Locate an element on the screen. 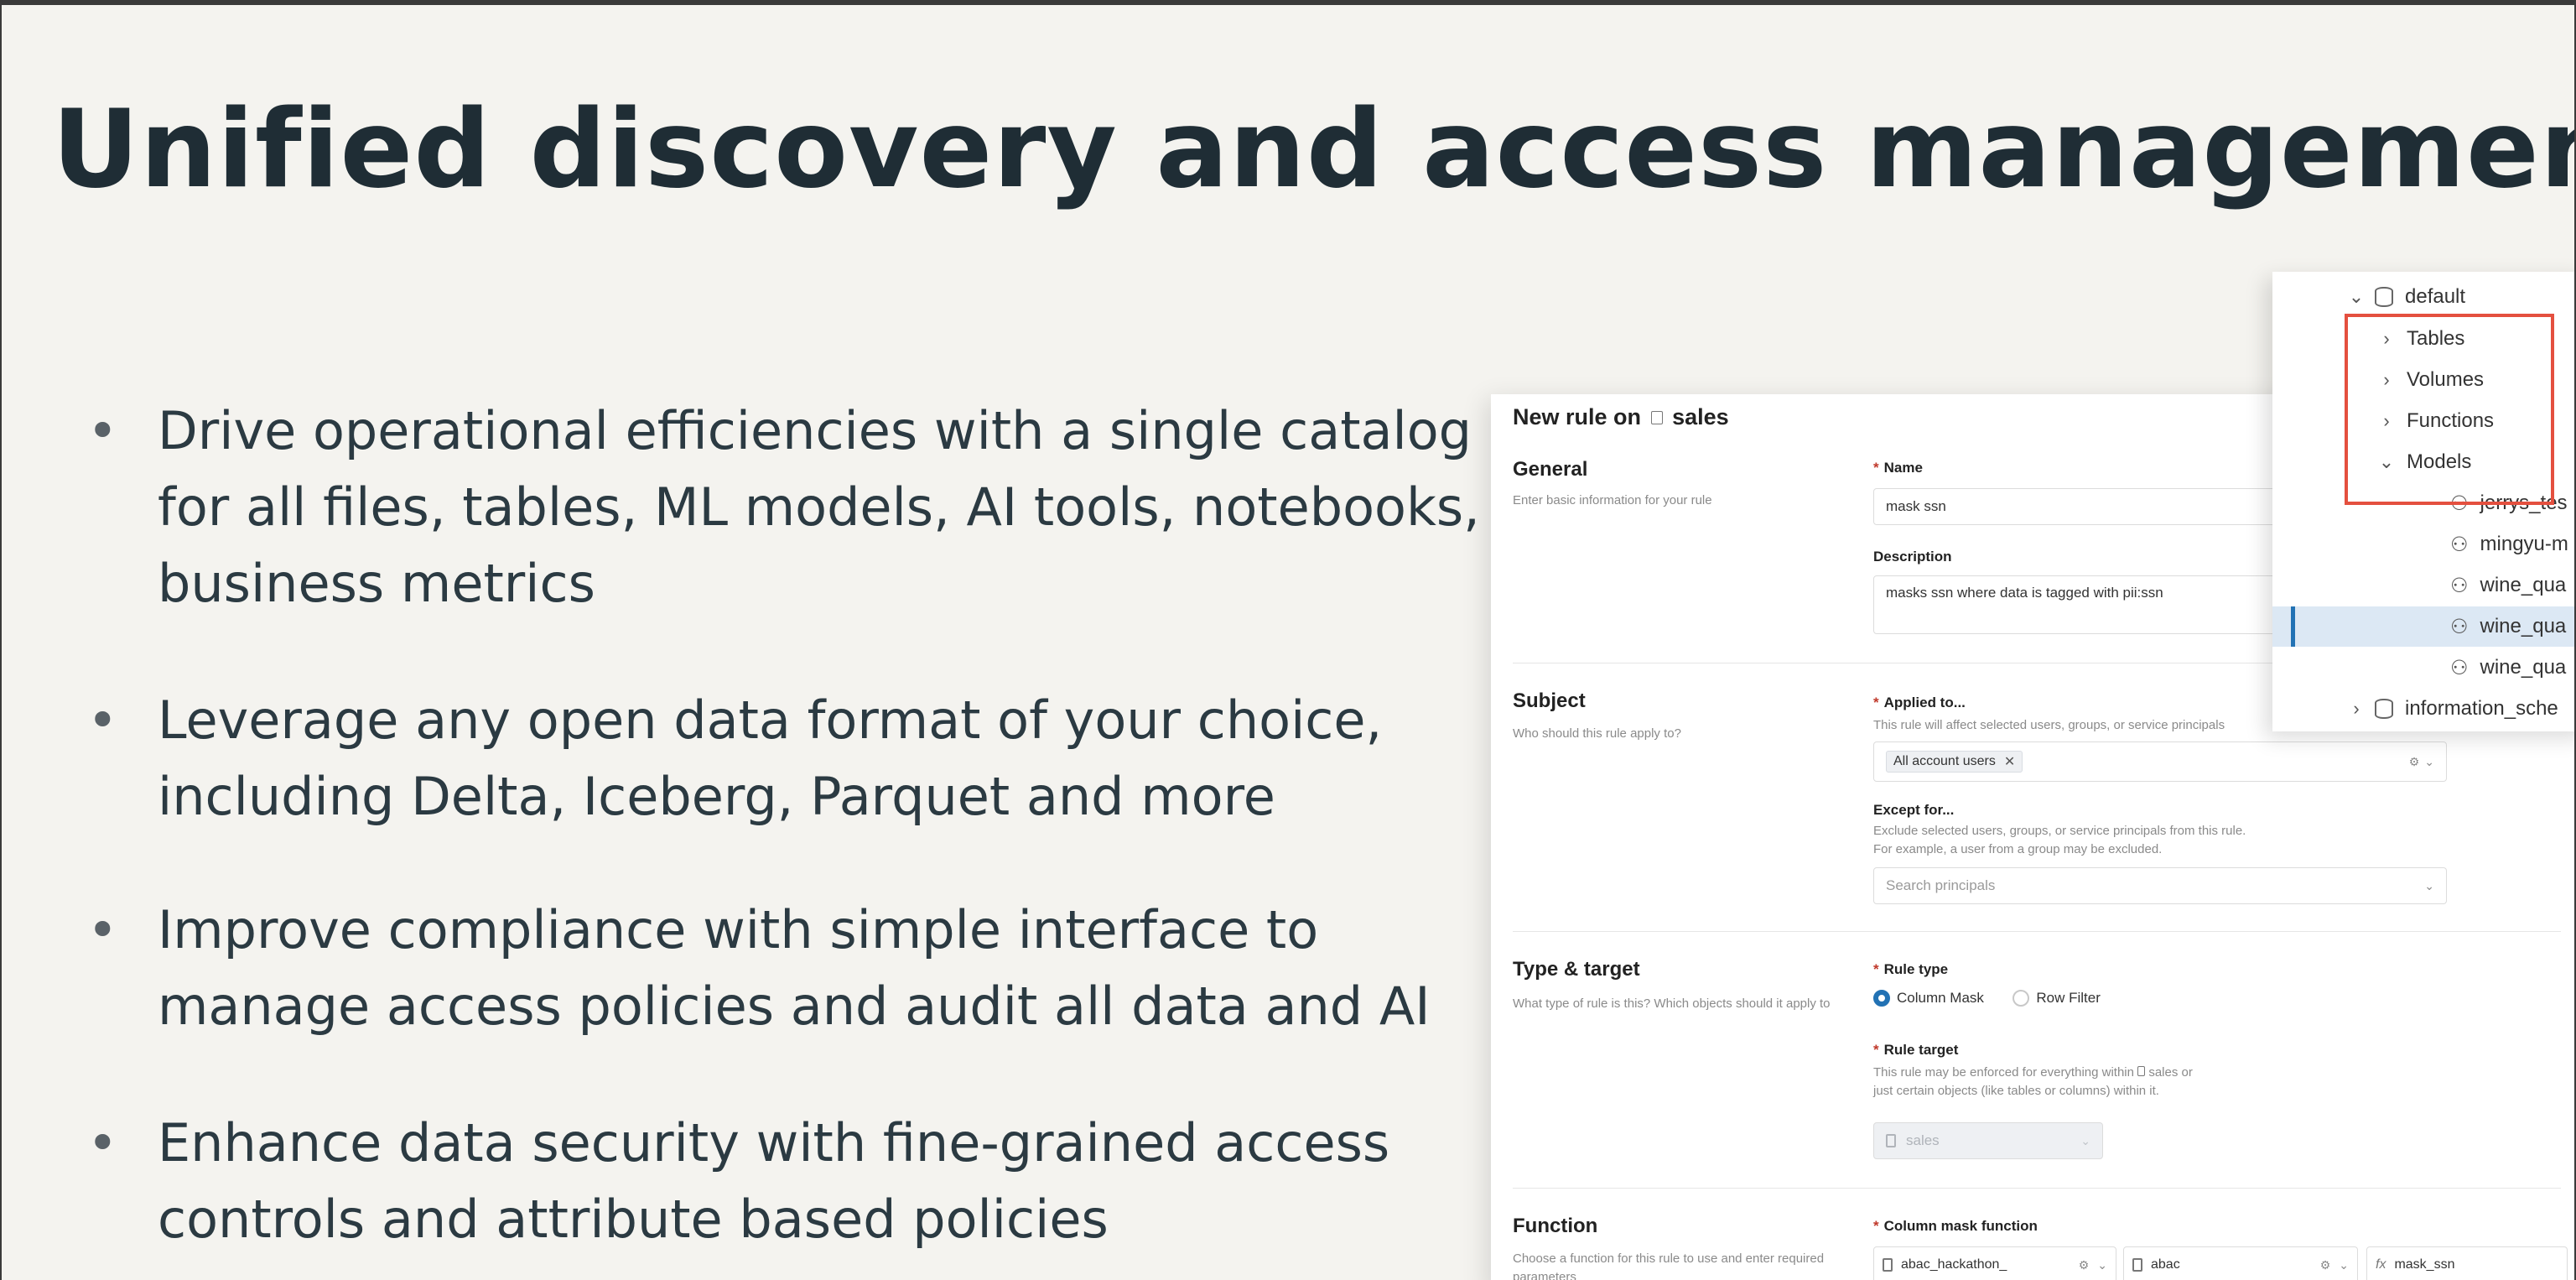 The width and height of the screenshot is (2576, 1280). general-section-desc: Enter basic information for your rule is located at coordinates (1612, 500).